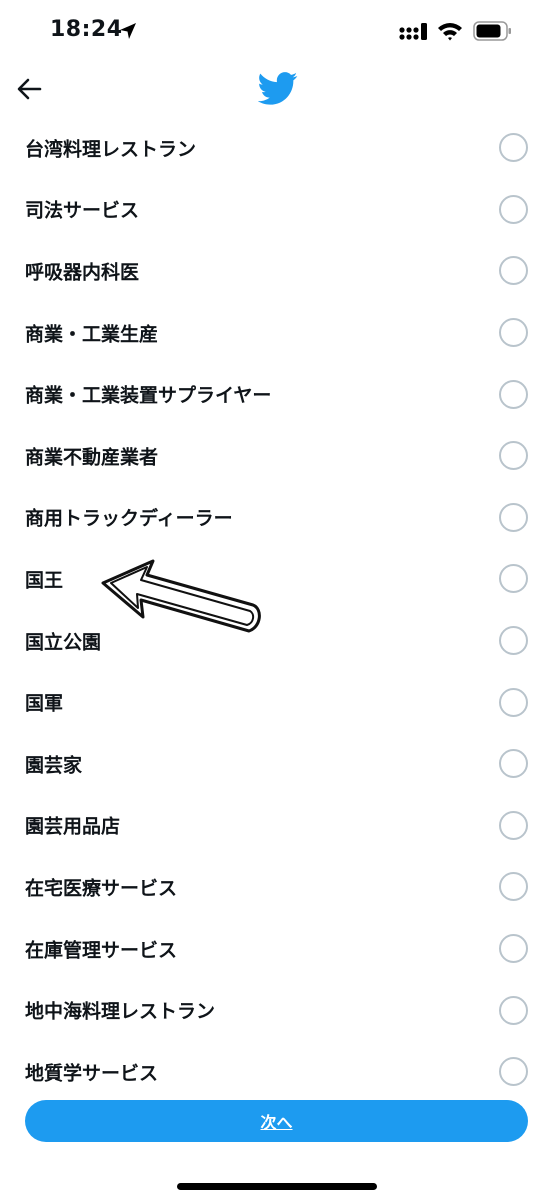 The image size is (555, 1200). What do you see at coordinates (101, 888) in the screenshot?
I see `list-item-label: 在宅医療サービス` at bounding box center [101, 888].